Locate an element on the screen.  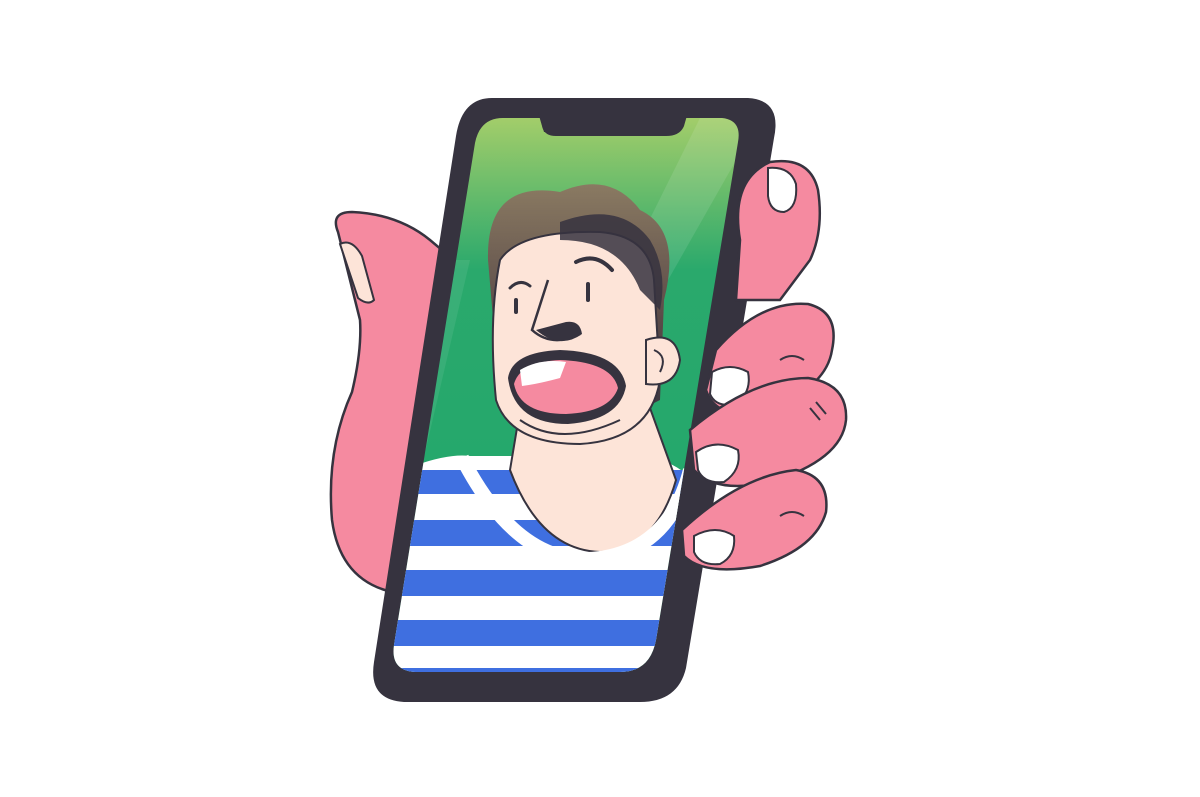
phone-notch is located at coordinates (613, 124).